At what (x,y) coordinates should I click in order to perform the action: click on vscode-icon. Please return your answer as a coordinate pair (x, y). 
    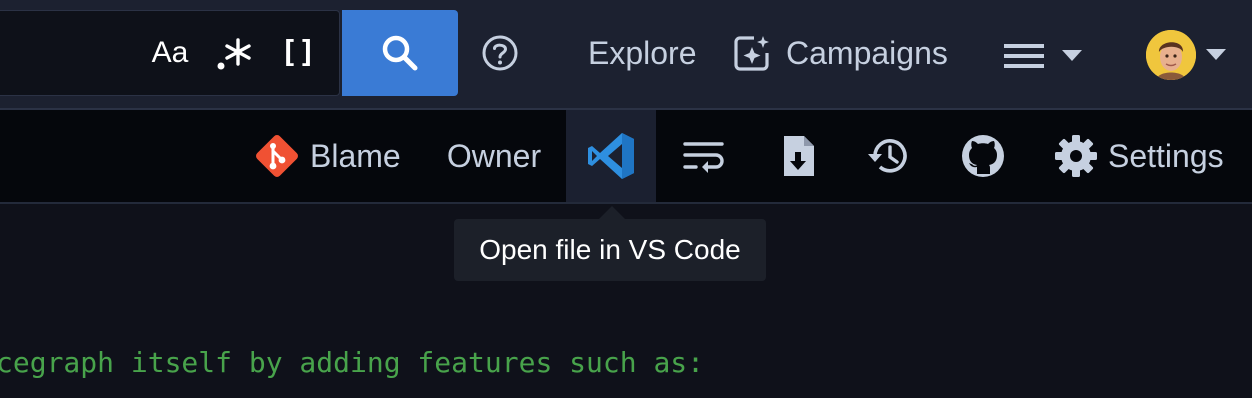
    Looking at the image, I should click on (611, 156).